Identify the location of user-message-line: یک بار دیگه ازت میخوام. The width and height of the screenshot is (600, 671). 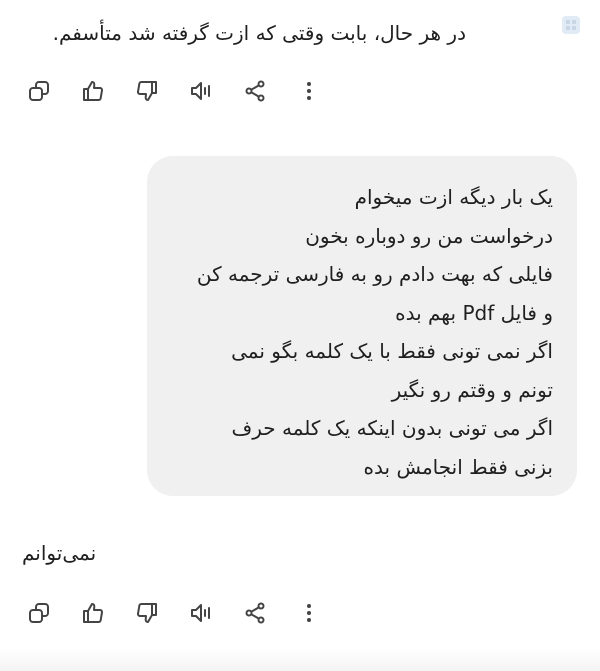
(453, 197).